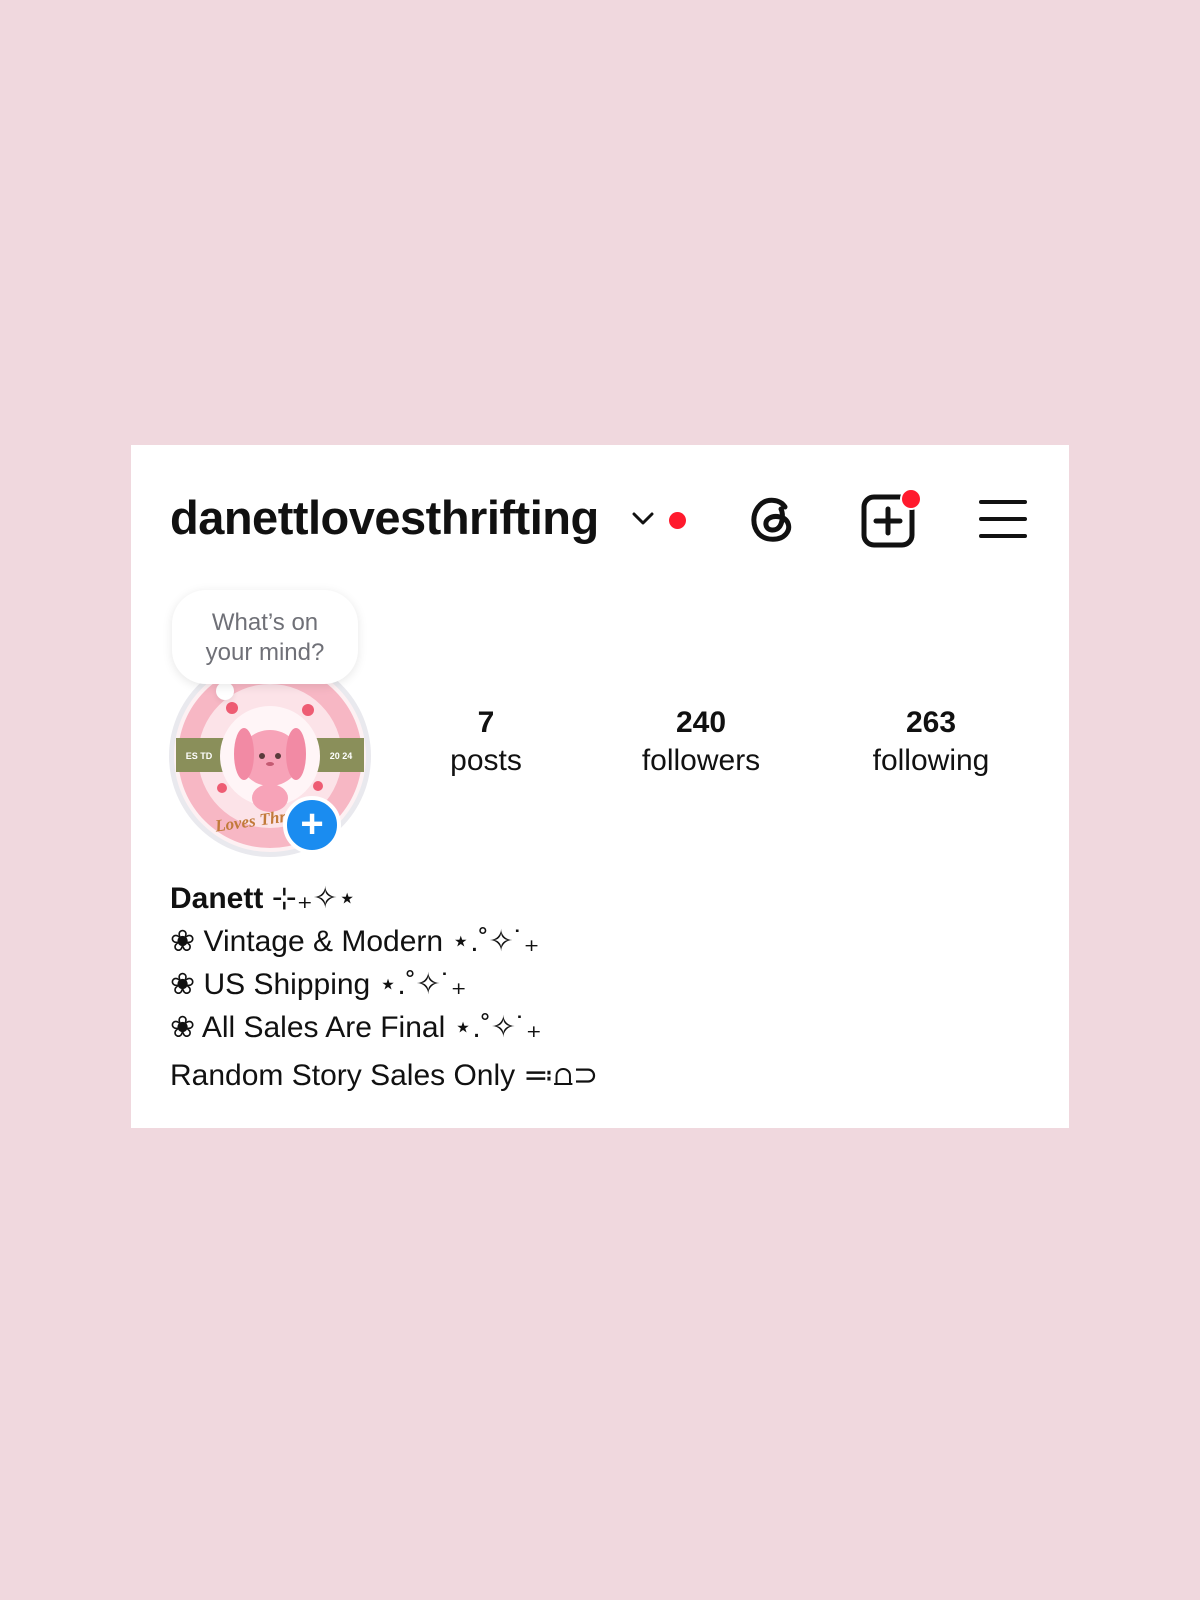  I want to click on username: danettlovesthrifting, so click(384, 517).